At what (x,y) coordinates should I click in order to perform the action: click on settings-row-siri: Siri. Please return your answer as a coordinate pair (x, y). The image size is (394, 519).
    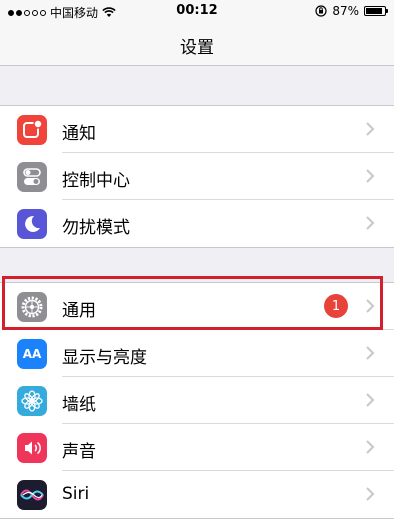
    Looking at the image, I should click on (197, 494).